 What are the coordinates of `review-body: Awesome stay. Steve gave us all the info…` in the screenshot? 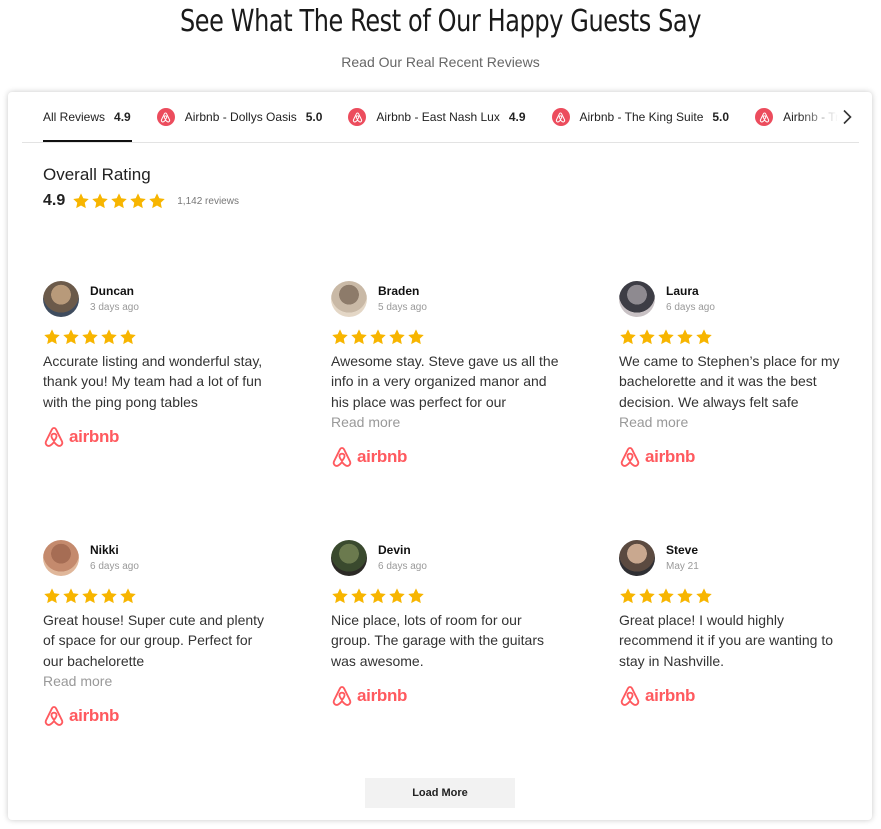 It's located at (445, 381).